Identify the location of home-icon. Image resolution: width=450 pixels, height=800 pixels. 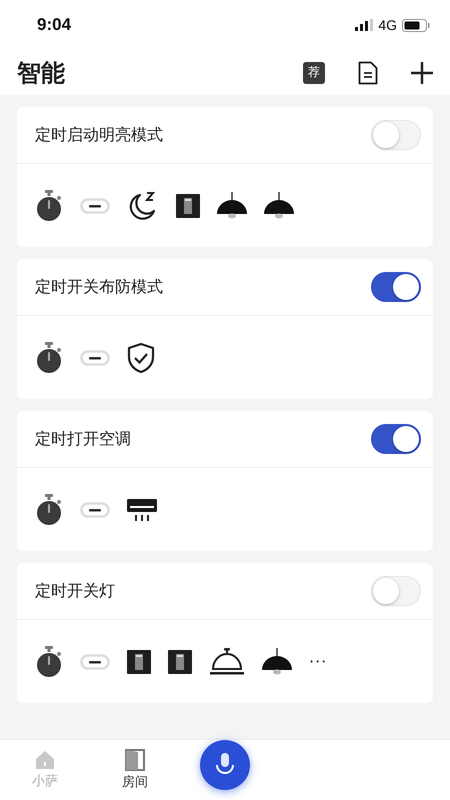
(45, 760).